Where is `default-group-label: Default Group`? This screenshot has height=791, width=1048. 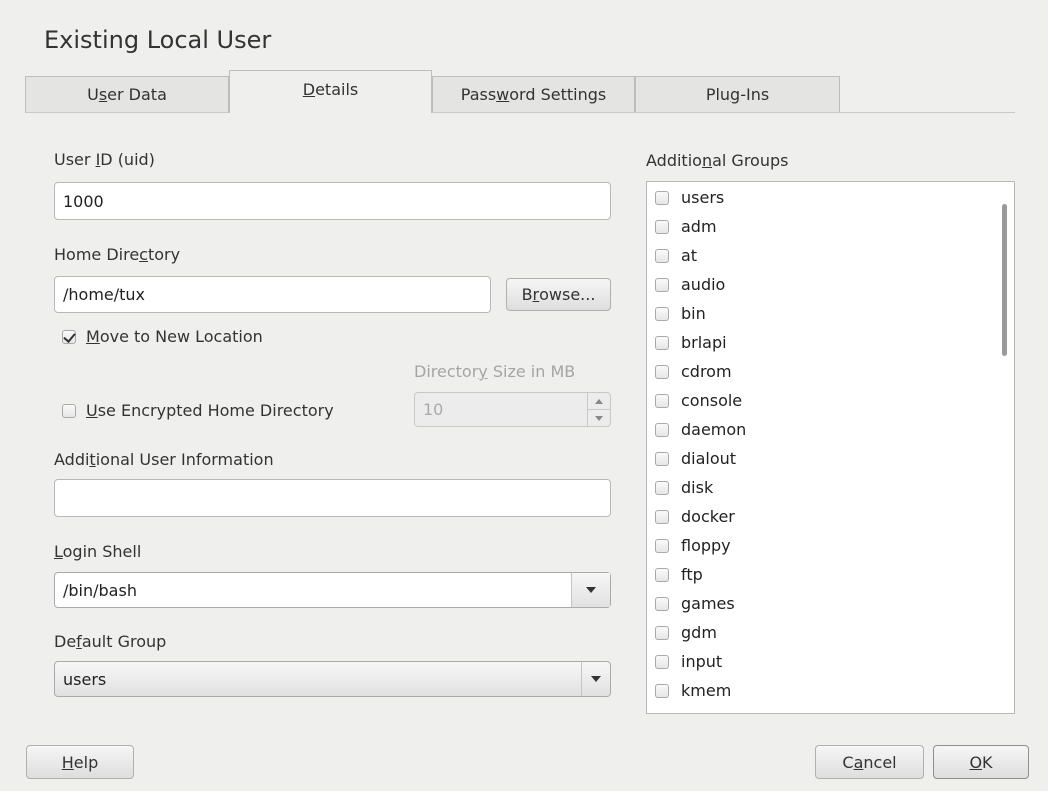
default-group-label: Default Group is located at coordinates (110, 641).